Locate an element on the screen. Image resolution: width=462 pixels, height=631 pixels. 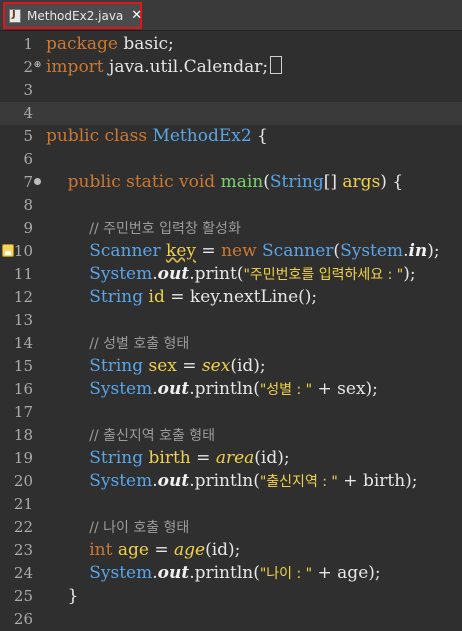
code-line: 1 package basic; is located at coordinates (231, 44).